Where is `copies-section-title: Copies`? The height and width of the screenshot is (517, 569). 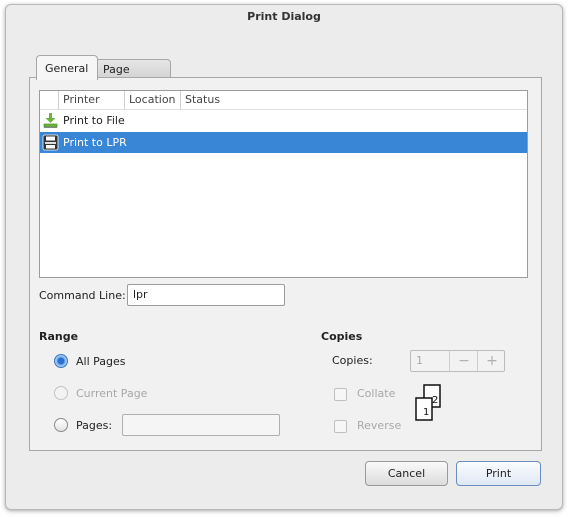
copies-section-title: Copies is located at coordinates (342, 336).